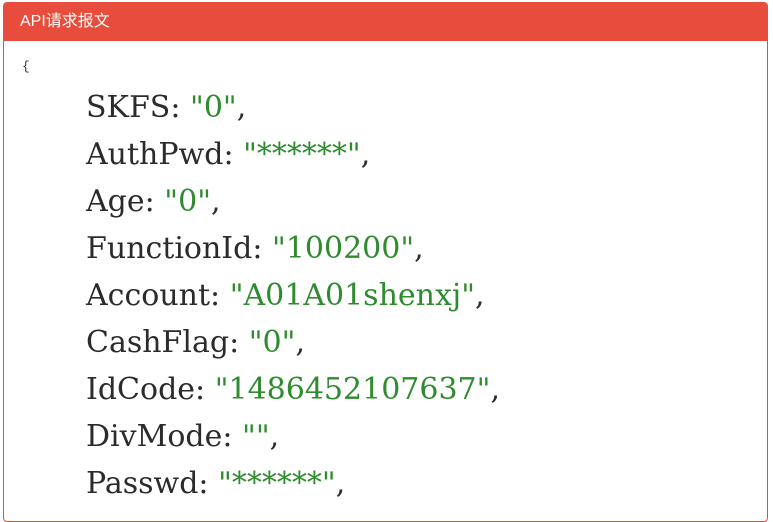 The height and width of the screenshot is (522, 773). What do you see at coordinates (128, 107) in the screenshot?
I see `json-key: SKFS` at bounding box center [128, 107].